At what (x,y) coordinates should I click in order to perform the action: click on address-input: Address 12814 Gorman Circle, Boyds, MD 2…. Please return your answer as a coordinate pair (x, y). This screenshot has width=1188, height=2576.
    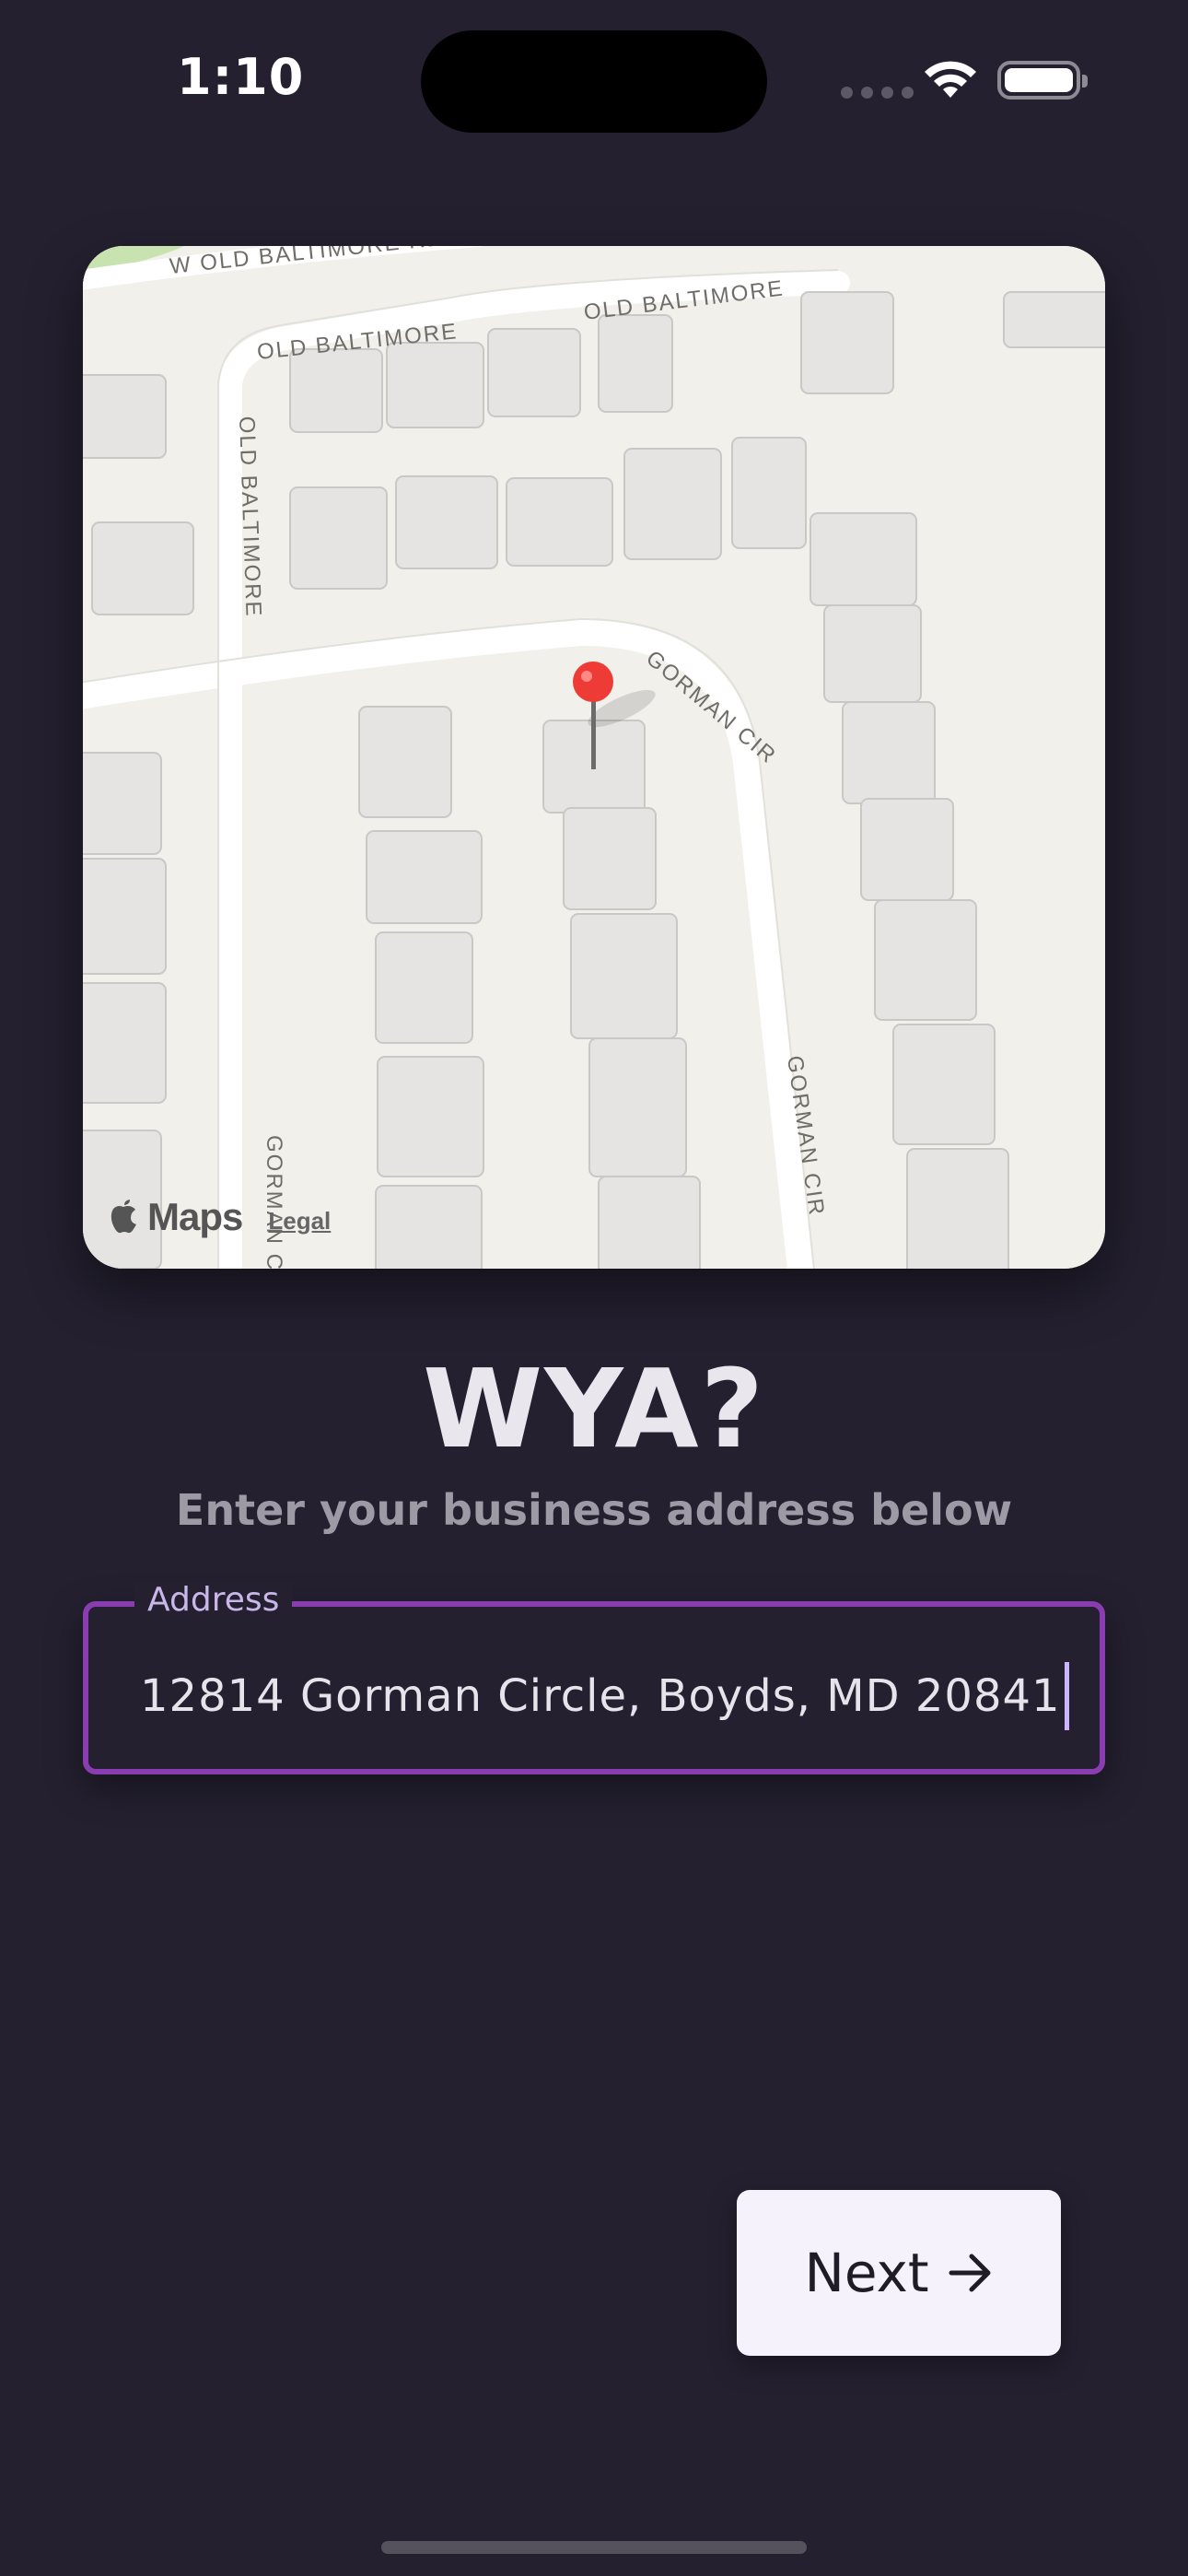
    Looking at the image, I should click on (594, 1677).